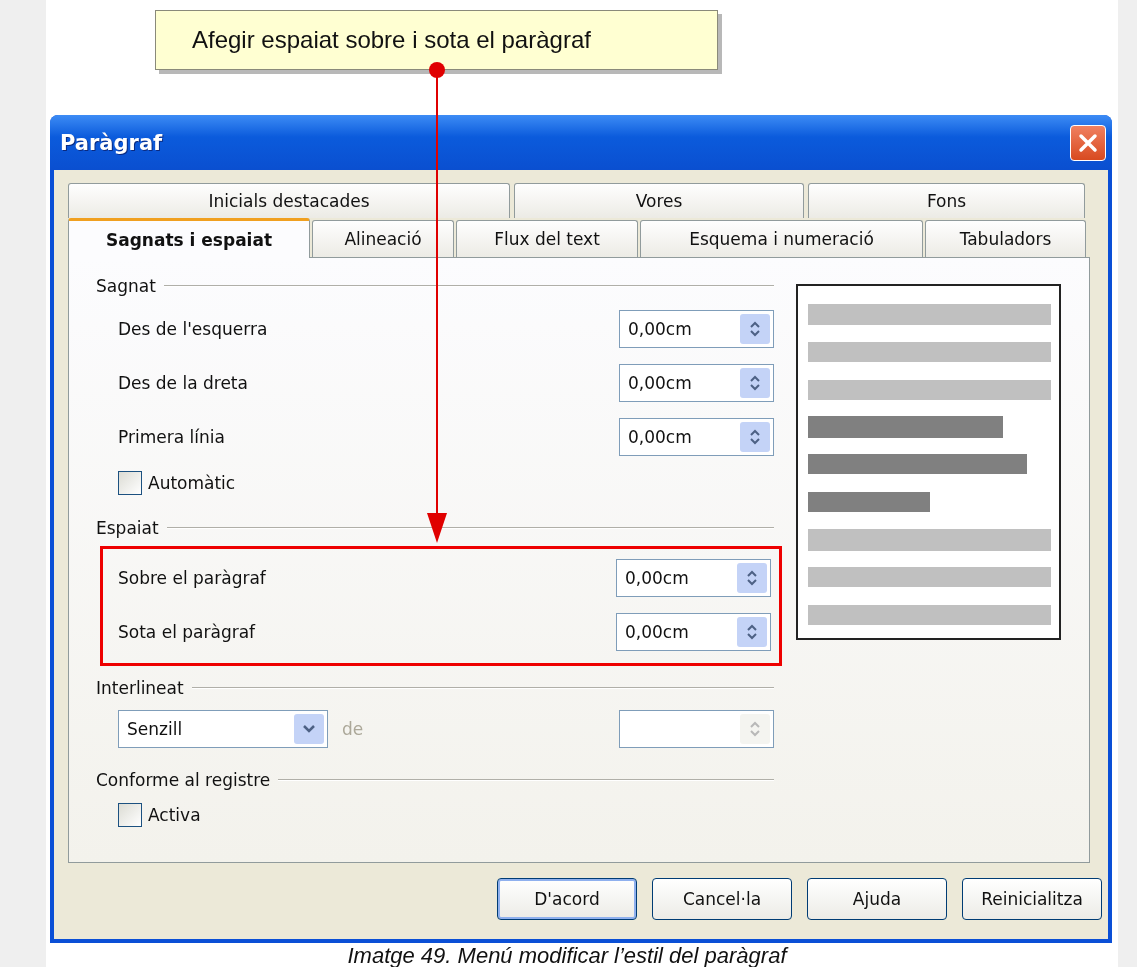 This screenshot has width=1137, height=967. Describe the element at coordinates (1032, 899) in the screenshot. I see `dialog-button: Reinicialitza` at that location.